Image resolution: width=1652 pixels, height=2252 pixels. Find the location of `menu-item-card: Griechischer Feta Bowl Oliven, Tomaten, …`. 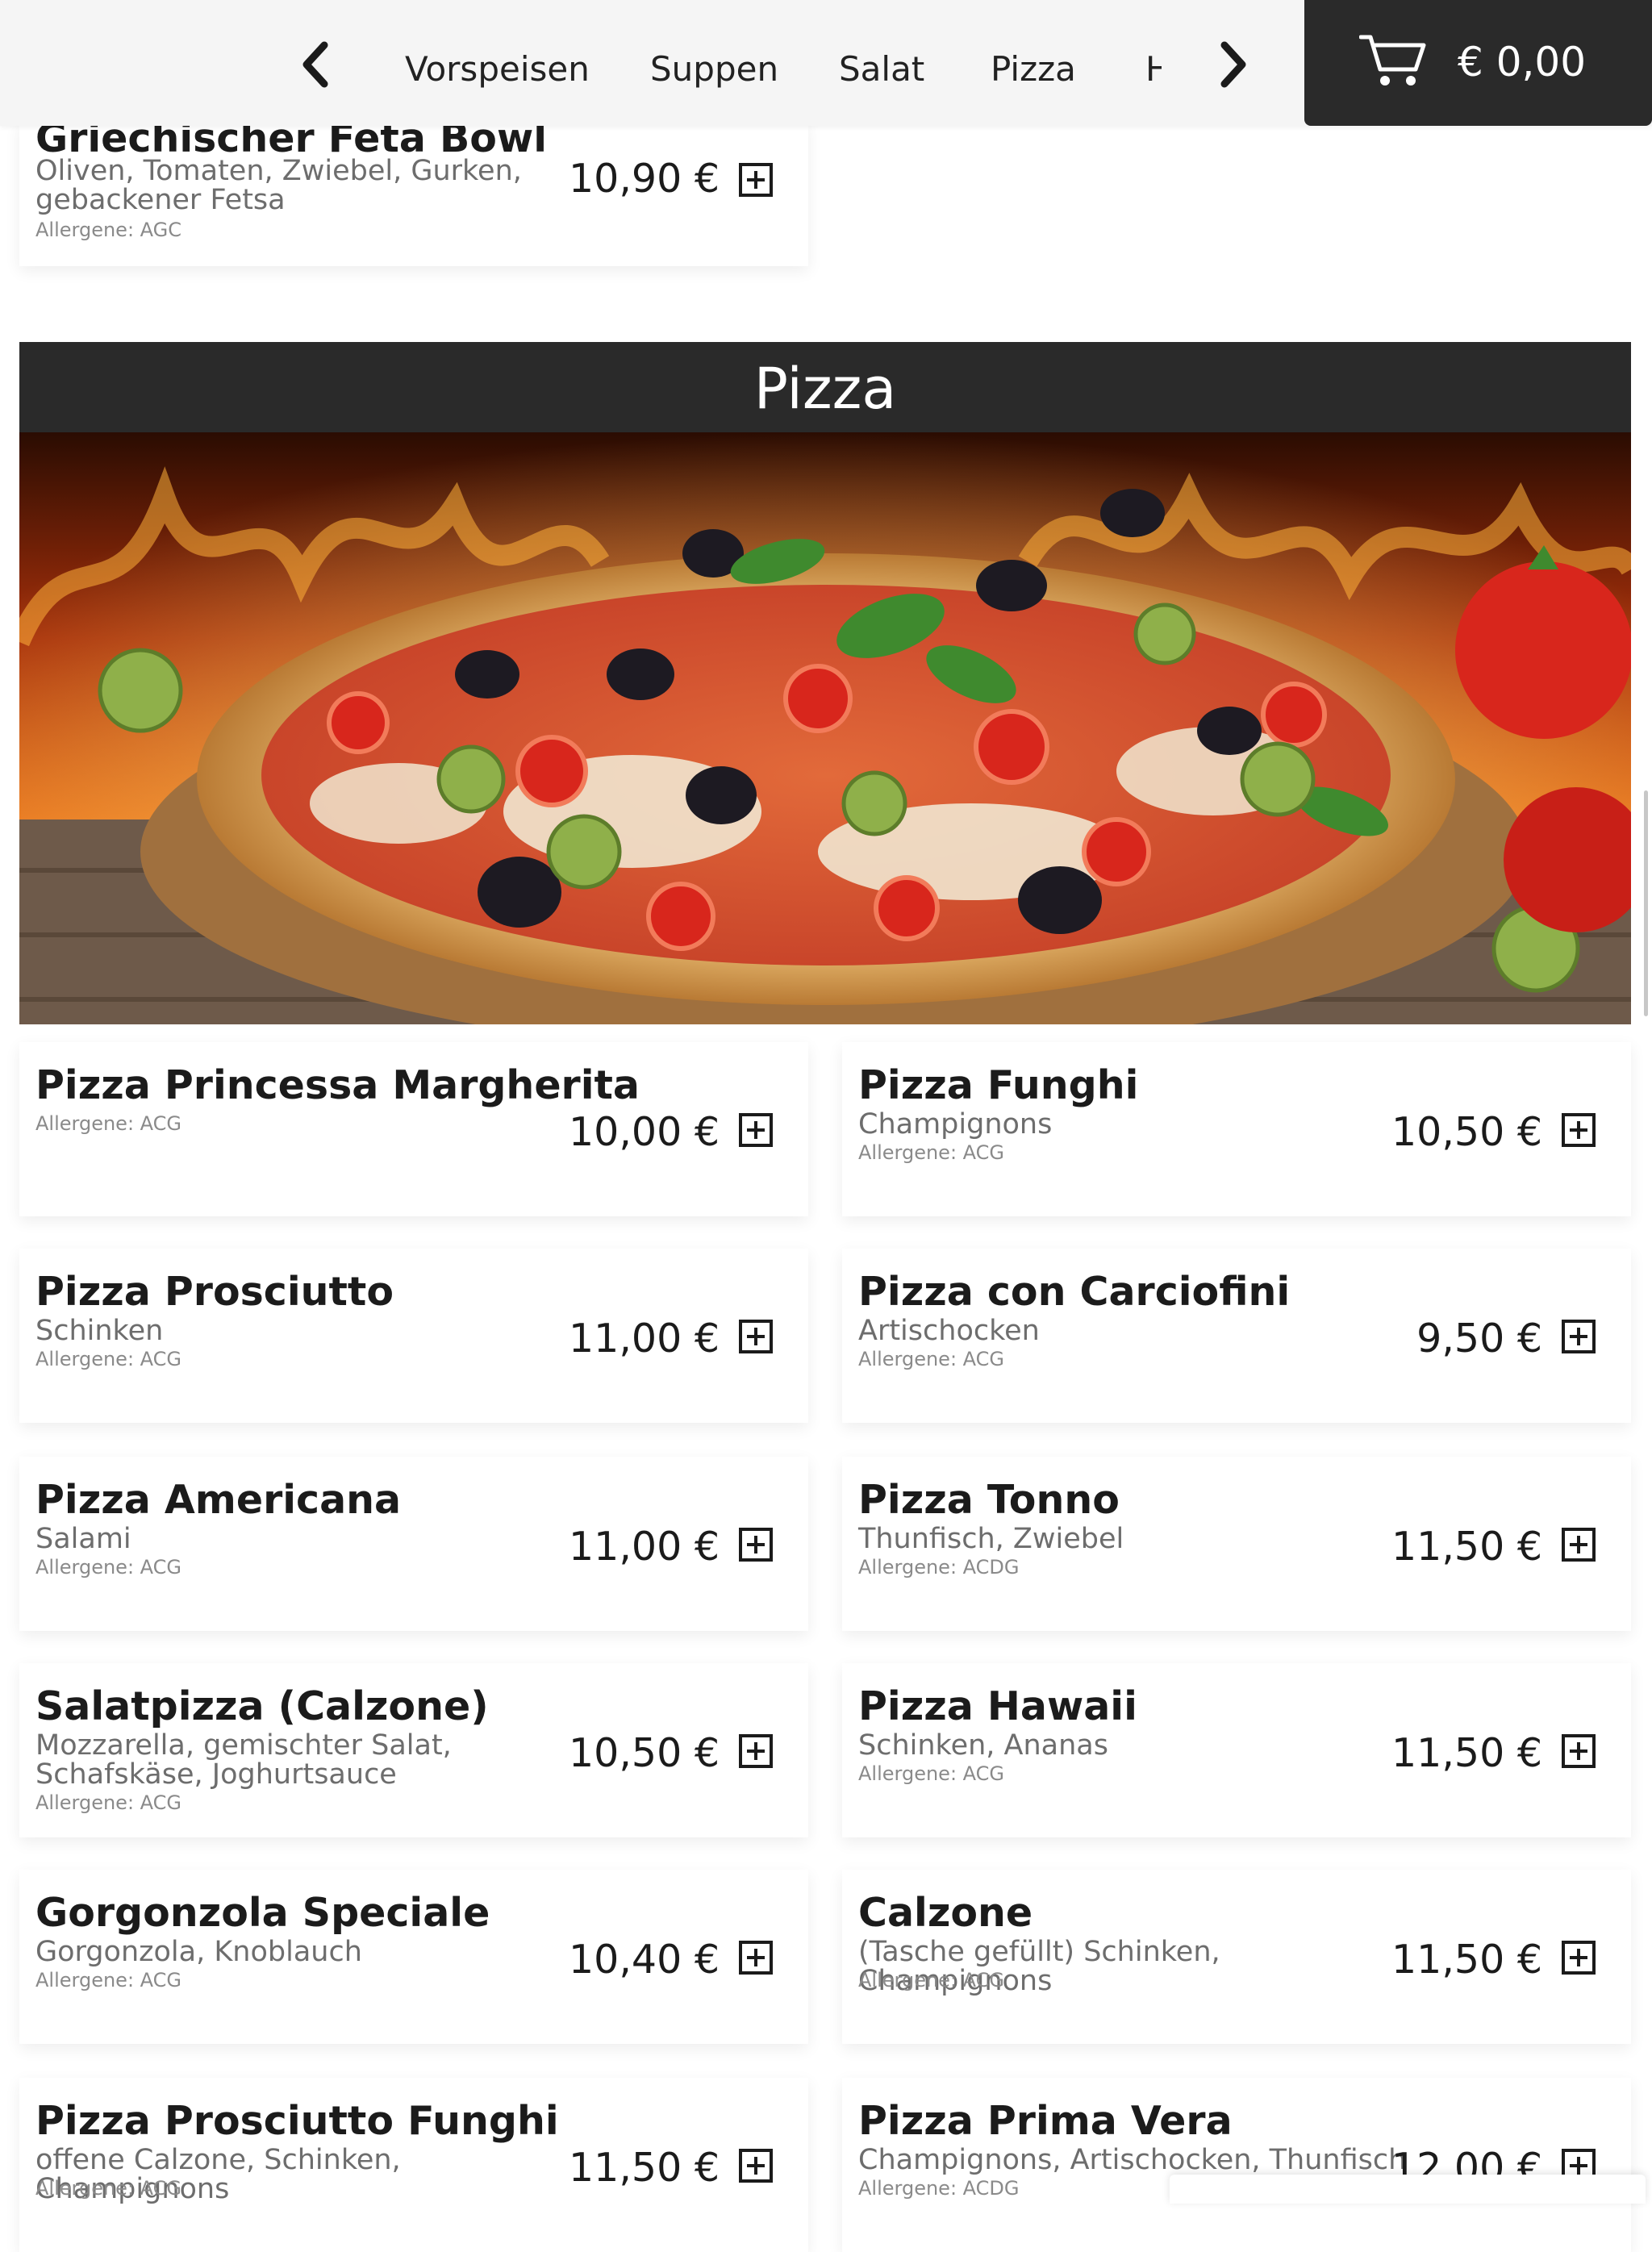

menu-item-card: Griechischer Feta Bowl Oliven, Tomaten, … is located at coordinates (414, 191).